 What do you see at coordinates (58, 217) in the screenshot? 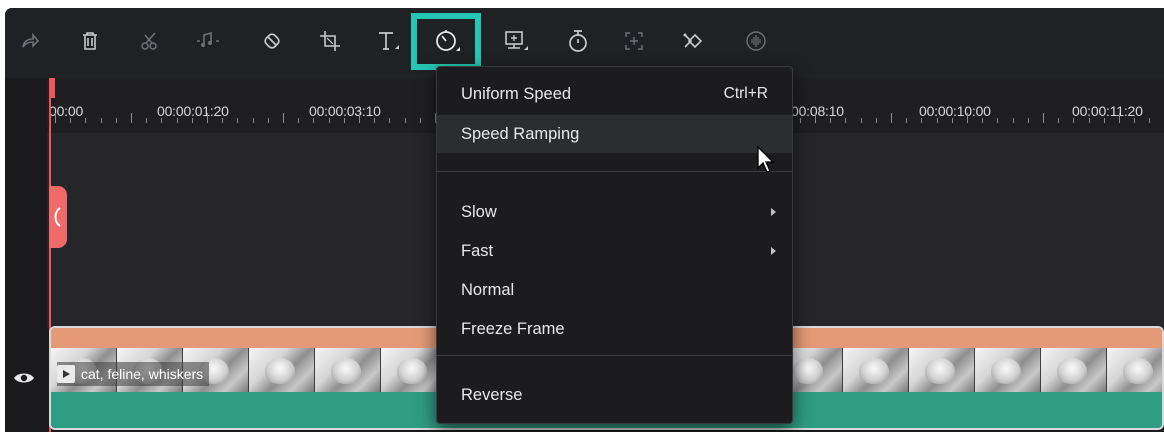
I see `playhead-marker-tab` at bounding box center [58, 217].